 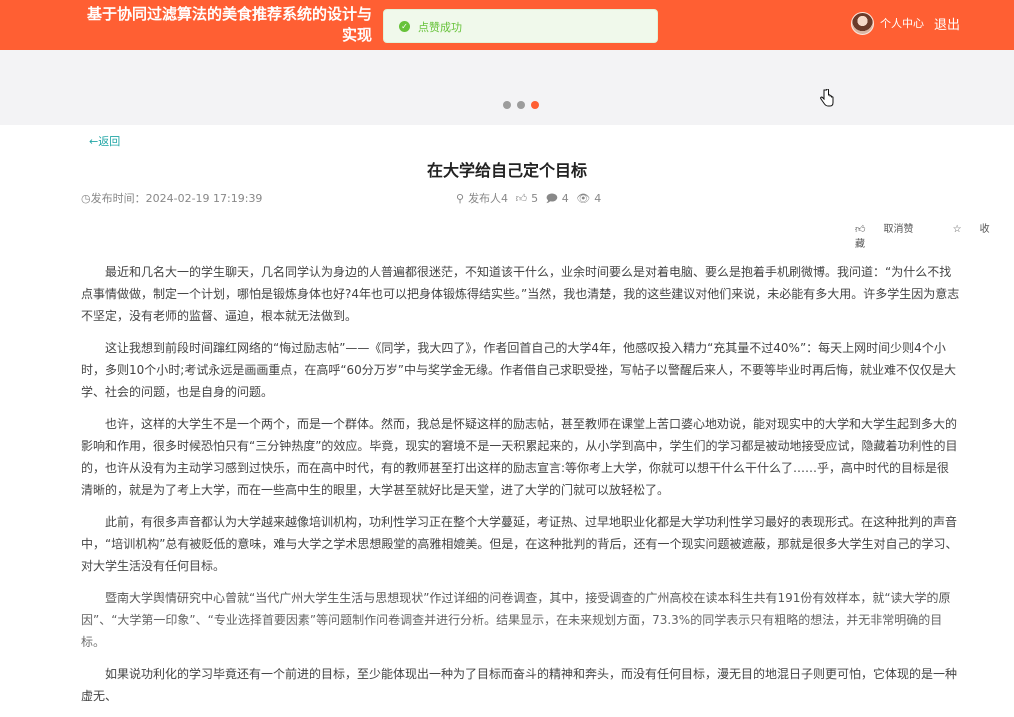 What do you see at coordinates (862, 23) in the screenshot?
I see `avatar` at bounding box center [862, 23].